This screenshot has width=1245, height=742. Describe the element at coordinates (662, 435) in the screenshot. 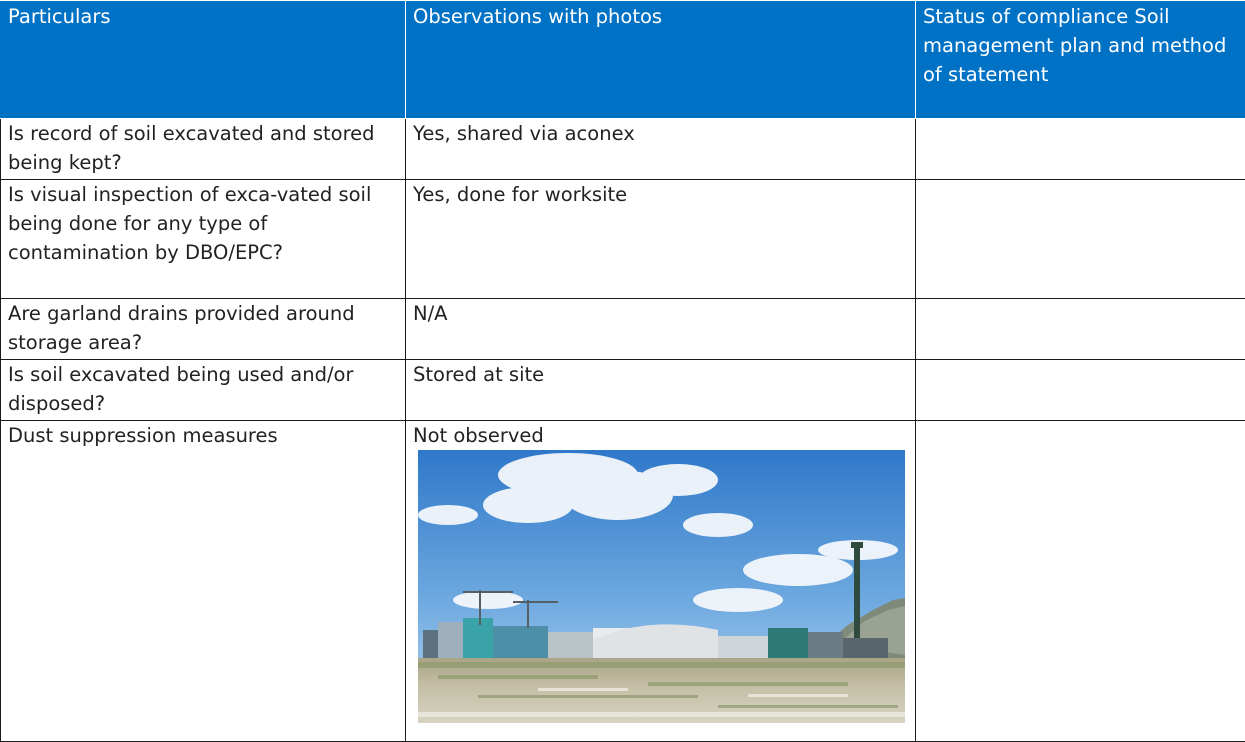

I see `observation-text: Not observed` at that location.